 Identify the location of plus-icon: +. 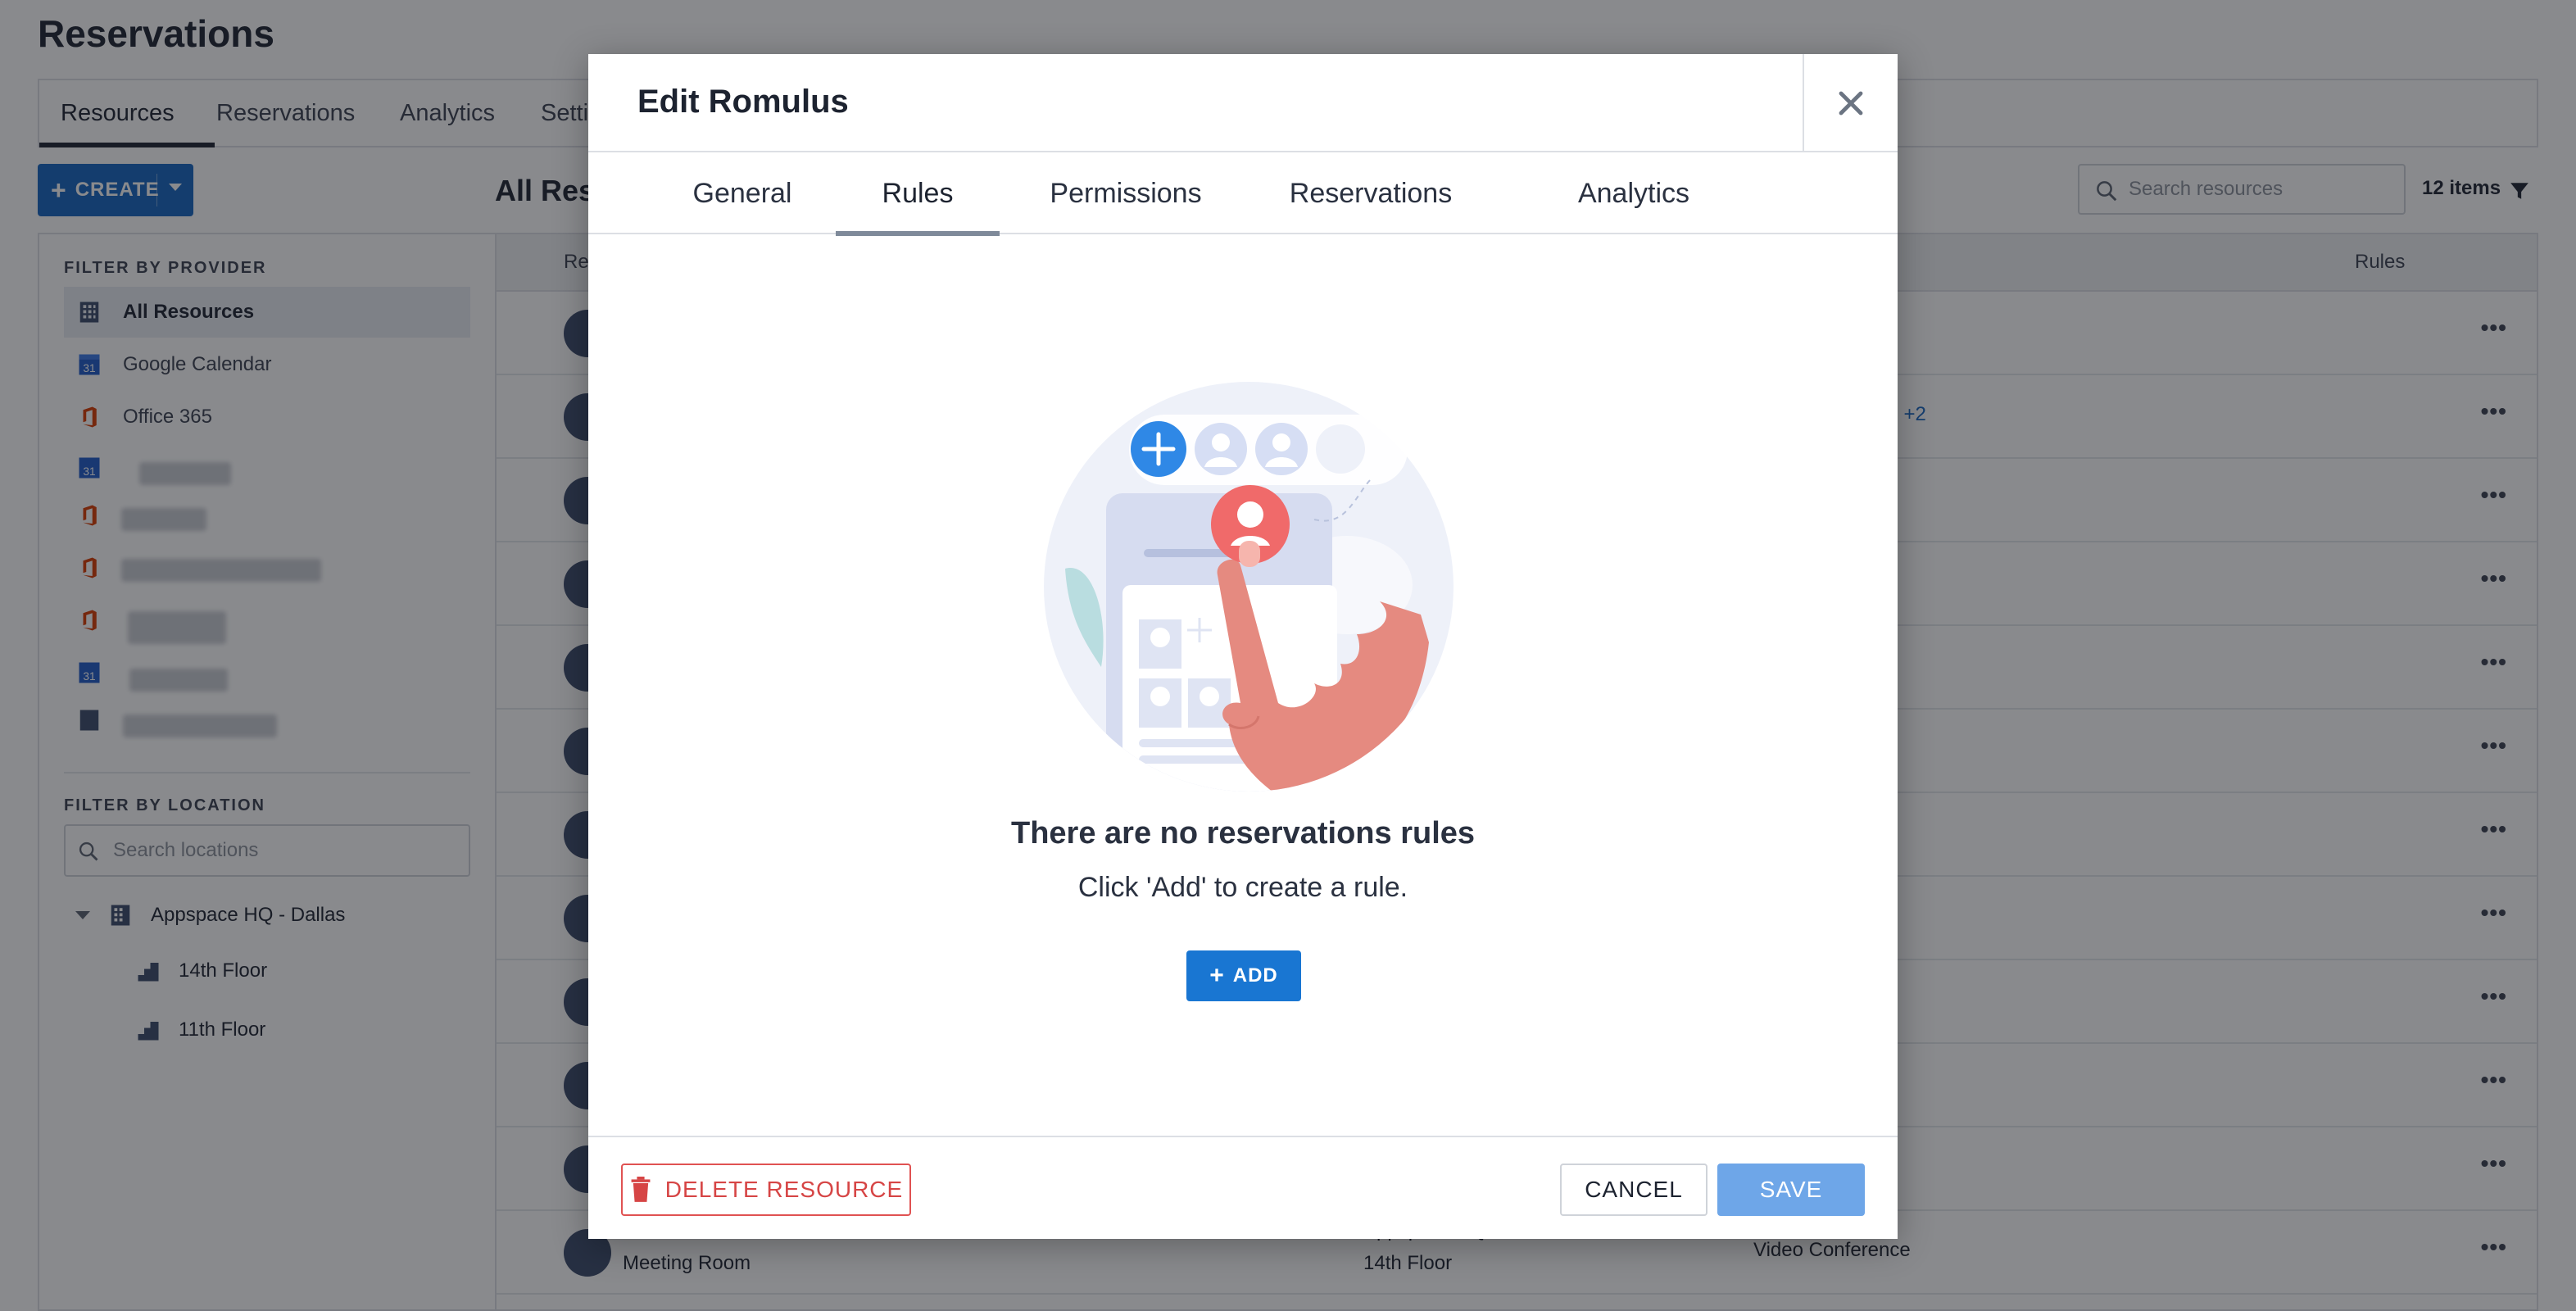
(1217, 975).